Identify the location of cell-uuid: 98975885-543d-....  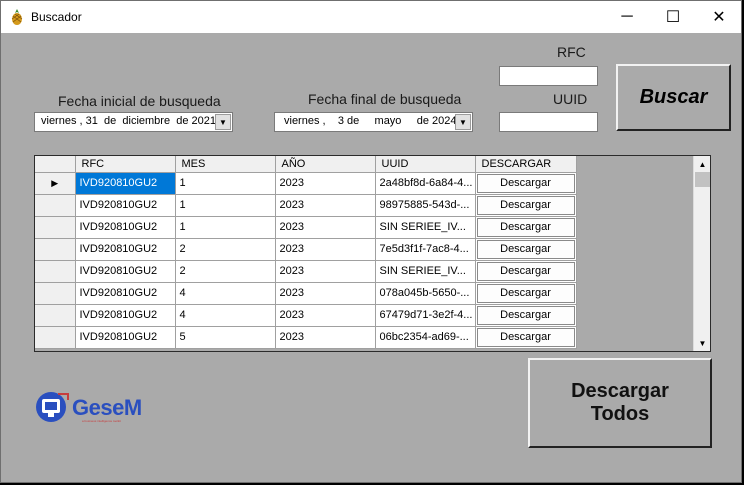
(425, 205).